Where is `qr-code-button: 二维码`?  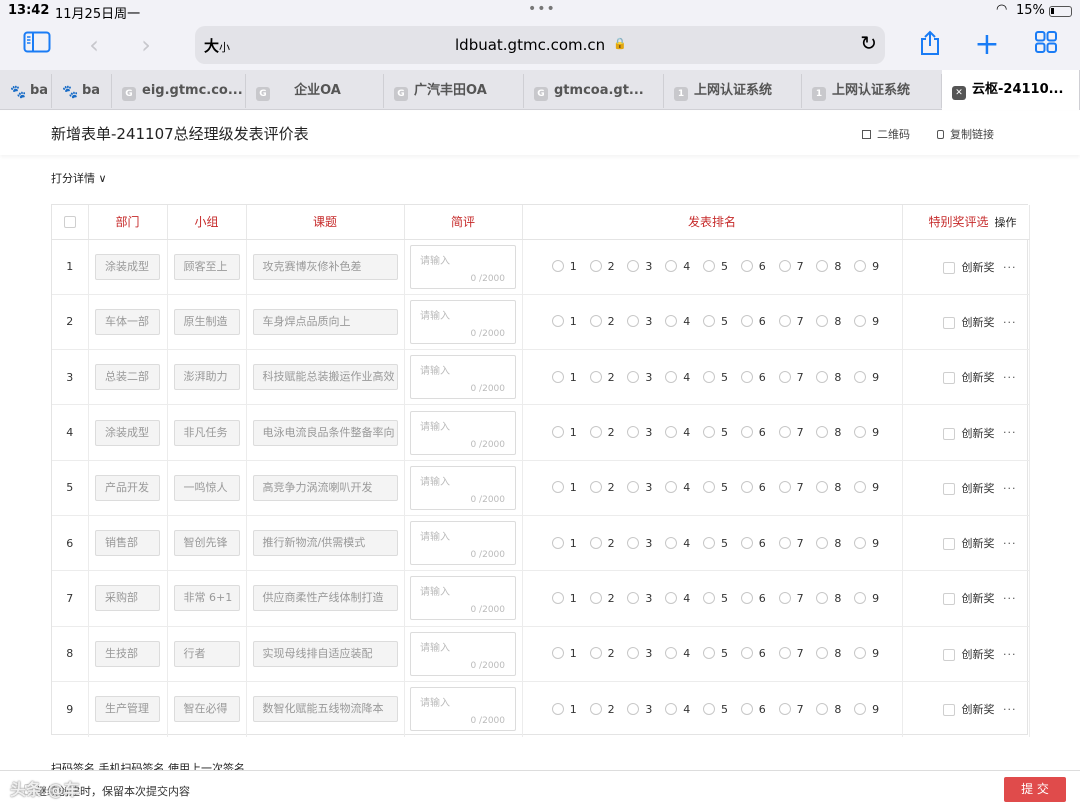 qr-code-button: 二维码 is located at coordinates (886, 134).